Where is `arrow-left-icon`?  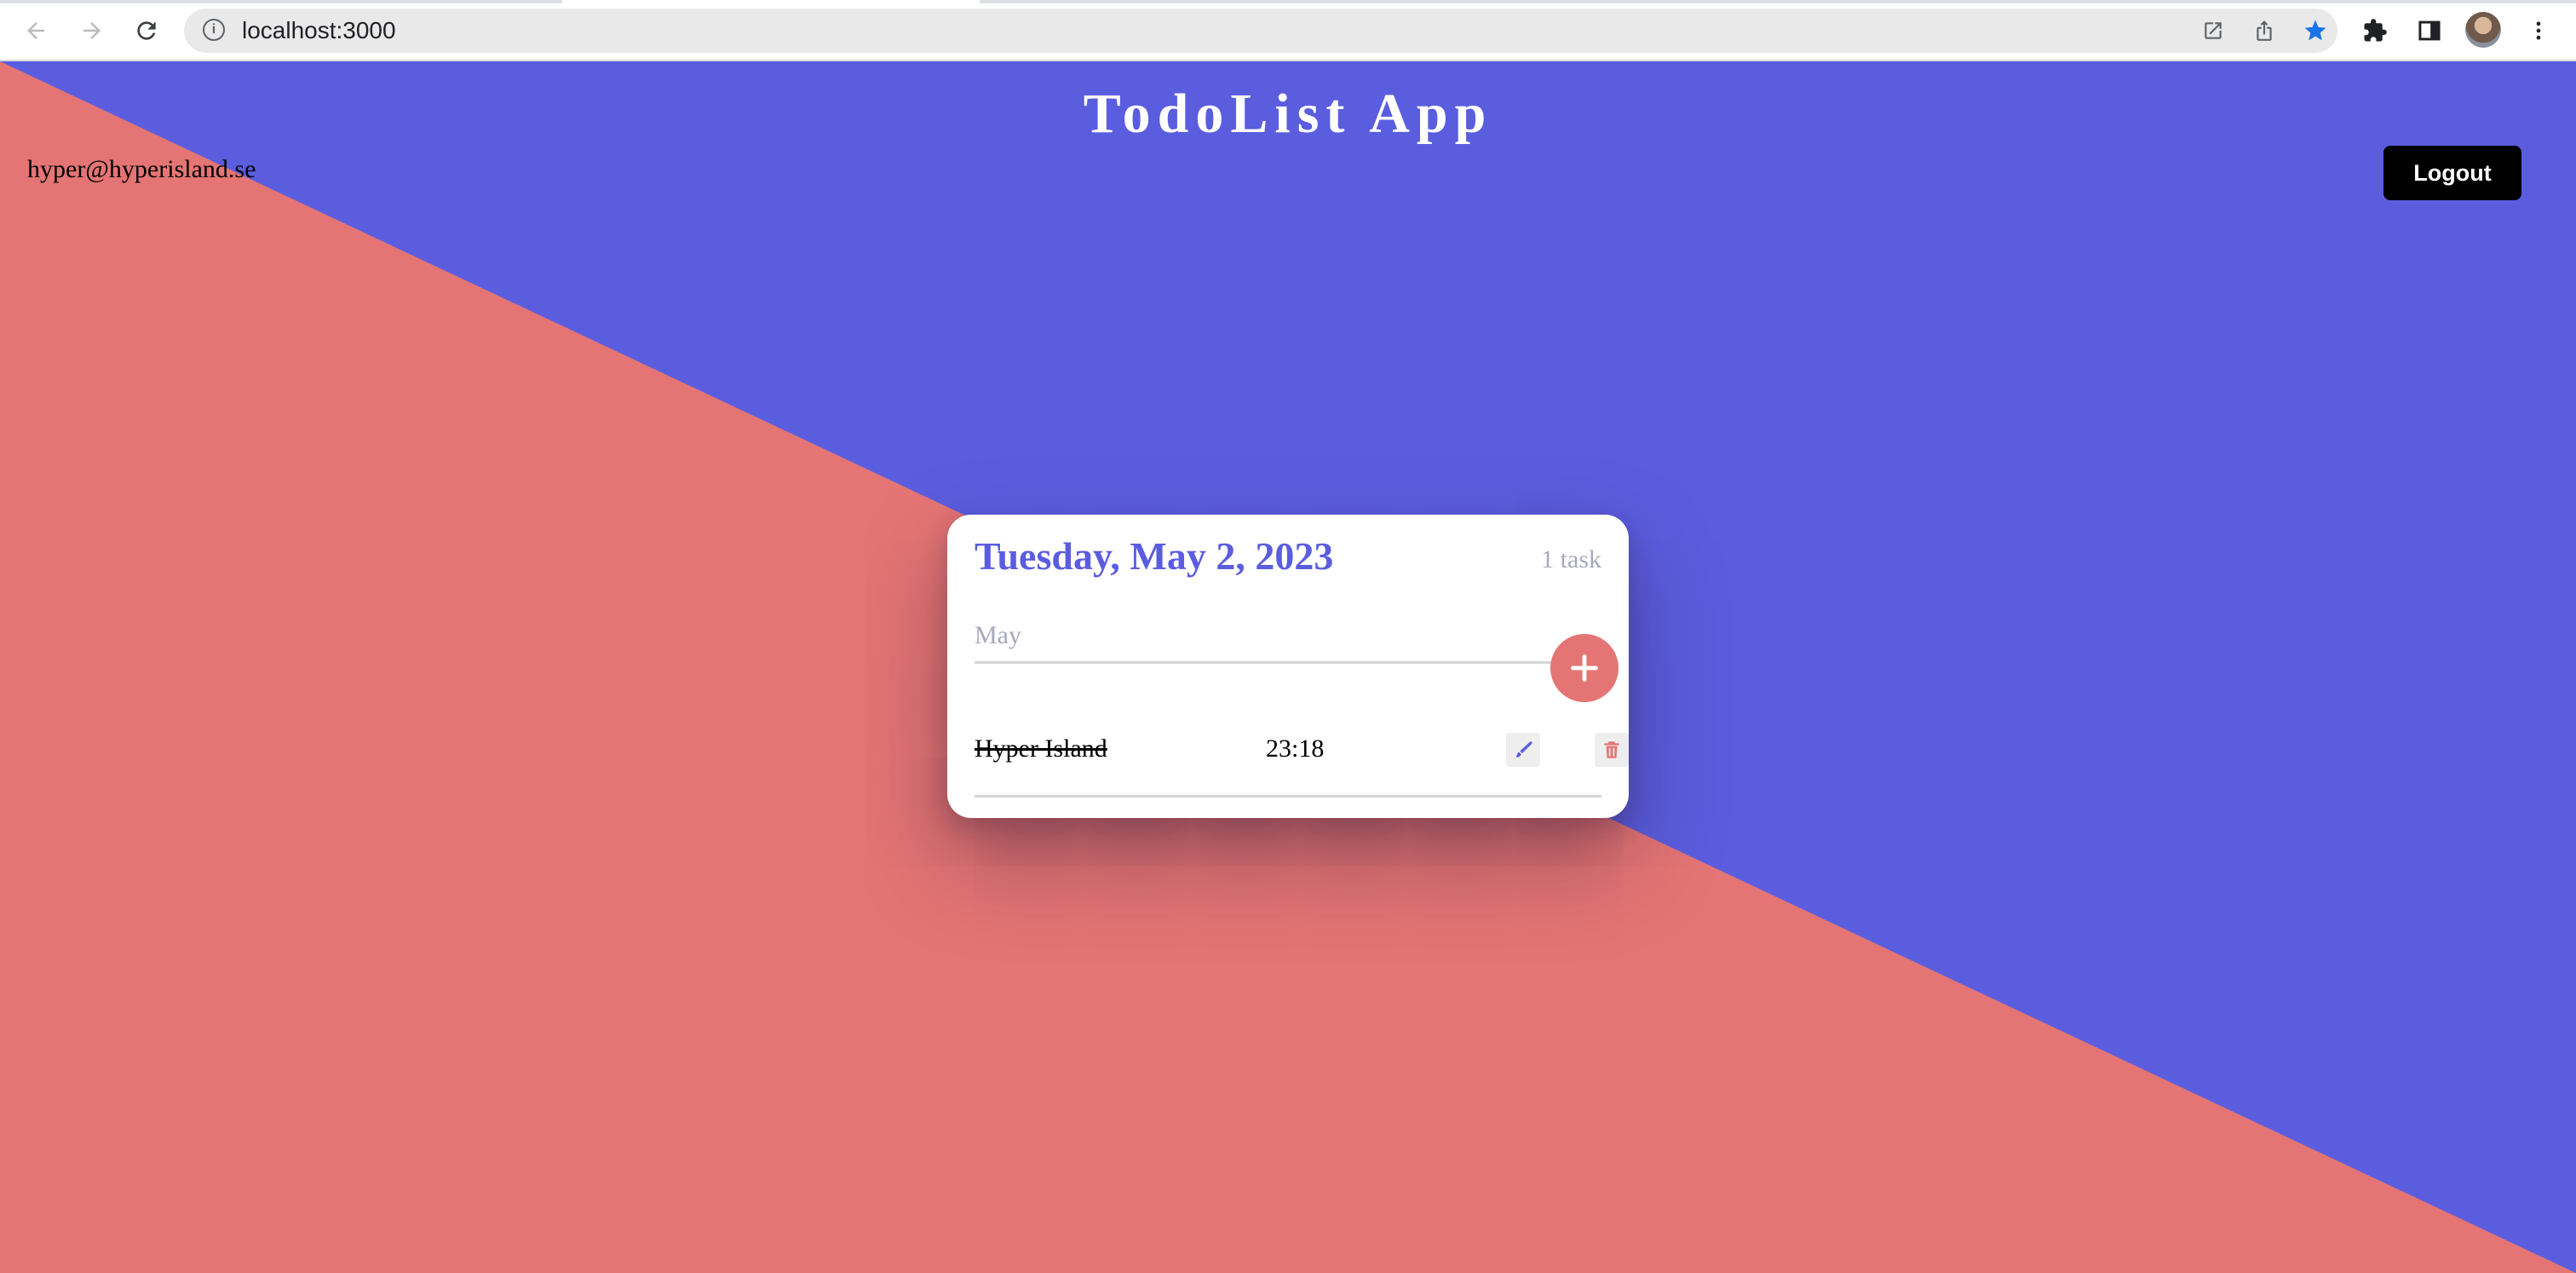
arrow-left-icon is located at coordinates (36, 30).